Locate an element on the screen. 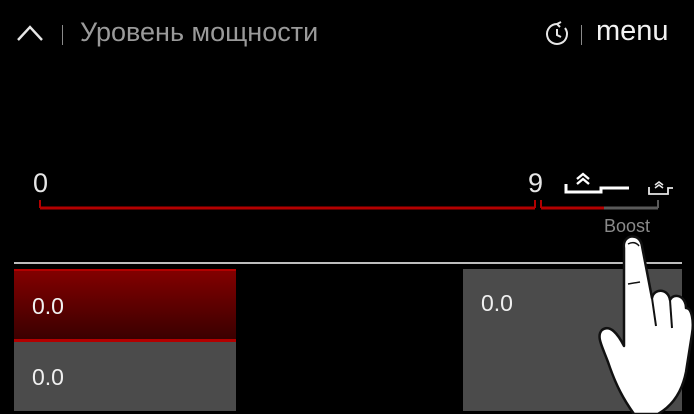 The width and height of the screenshot is (694, 414). power-level-slider is located at coordinates (347, 205).